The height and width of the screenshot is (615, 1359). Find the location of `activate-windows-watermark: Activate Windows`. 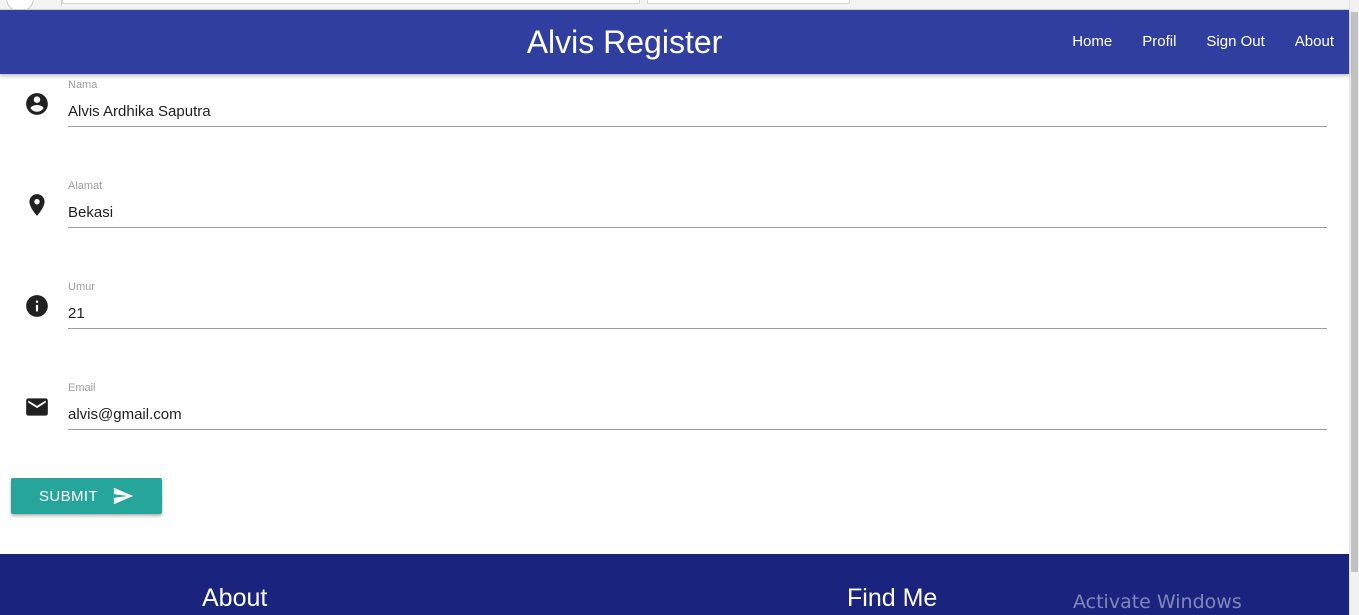

activate-windows-watermark: Activate Windows is located at coordinates (1157, 602).